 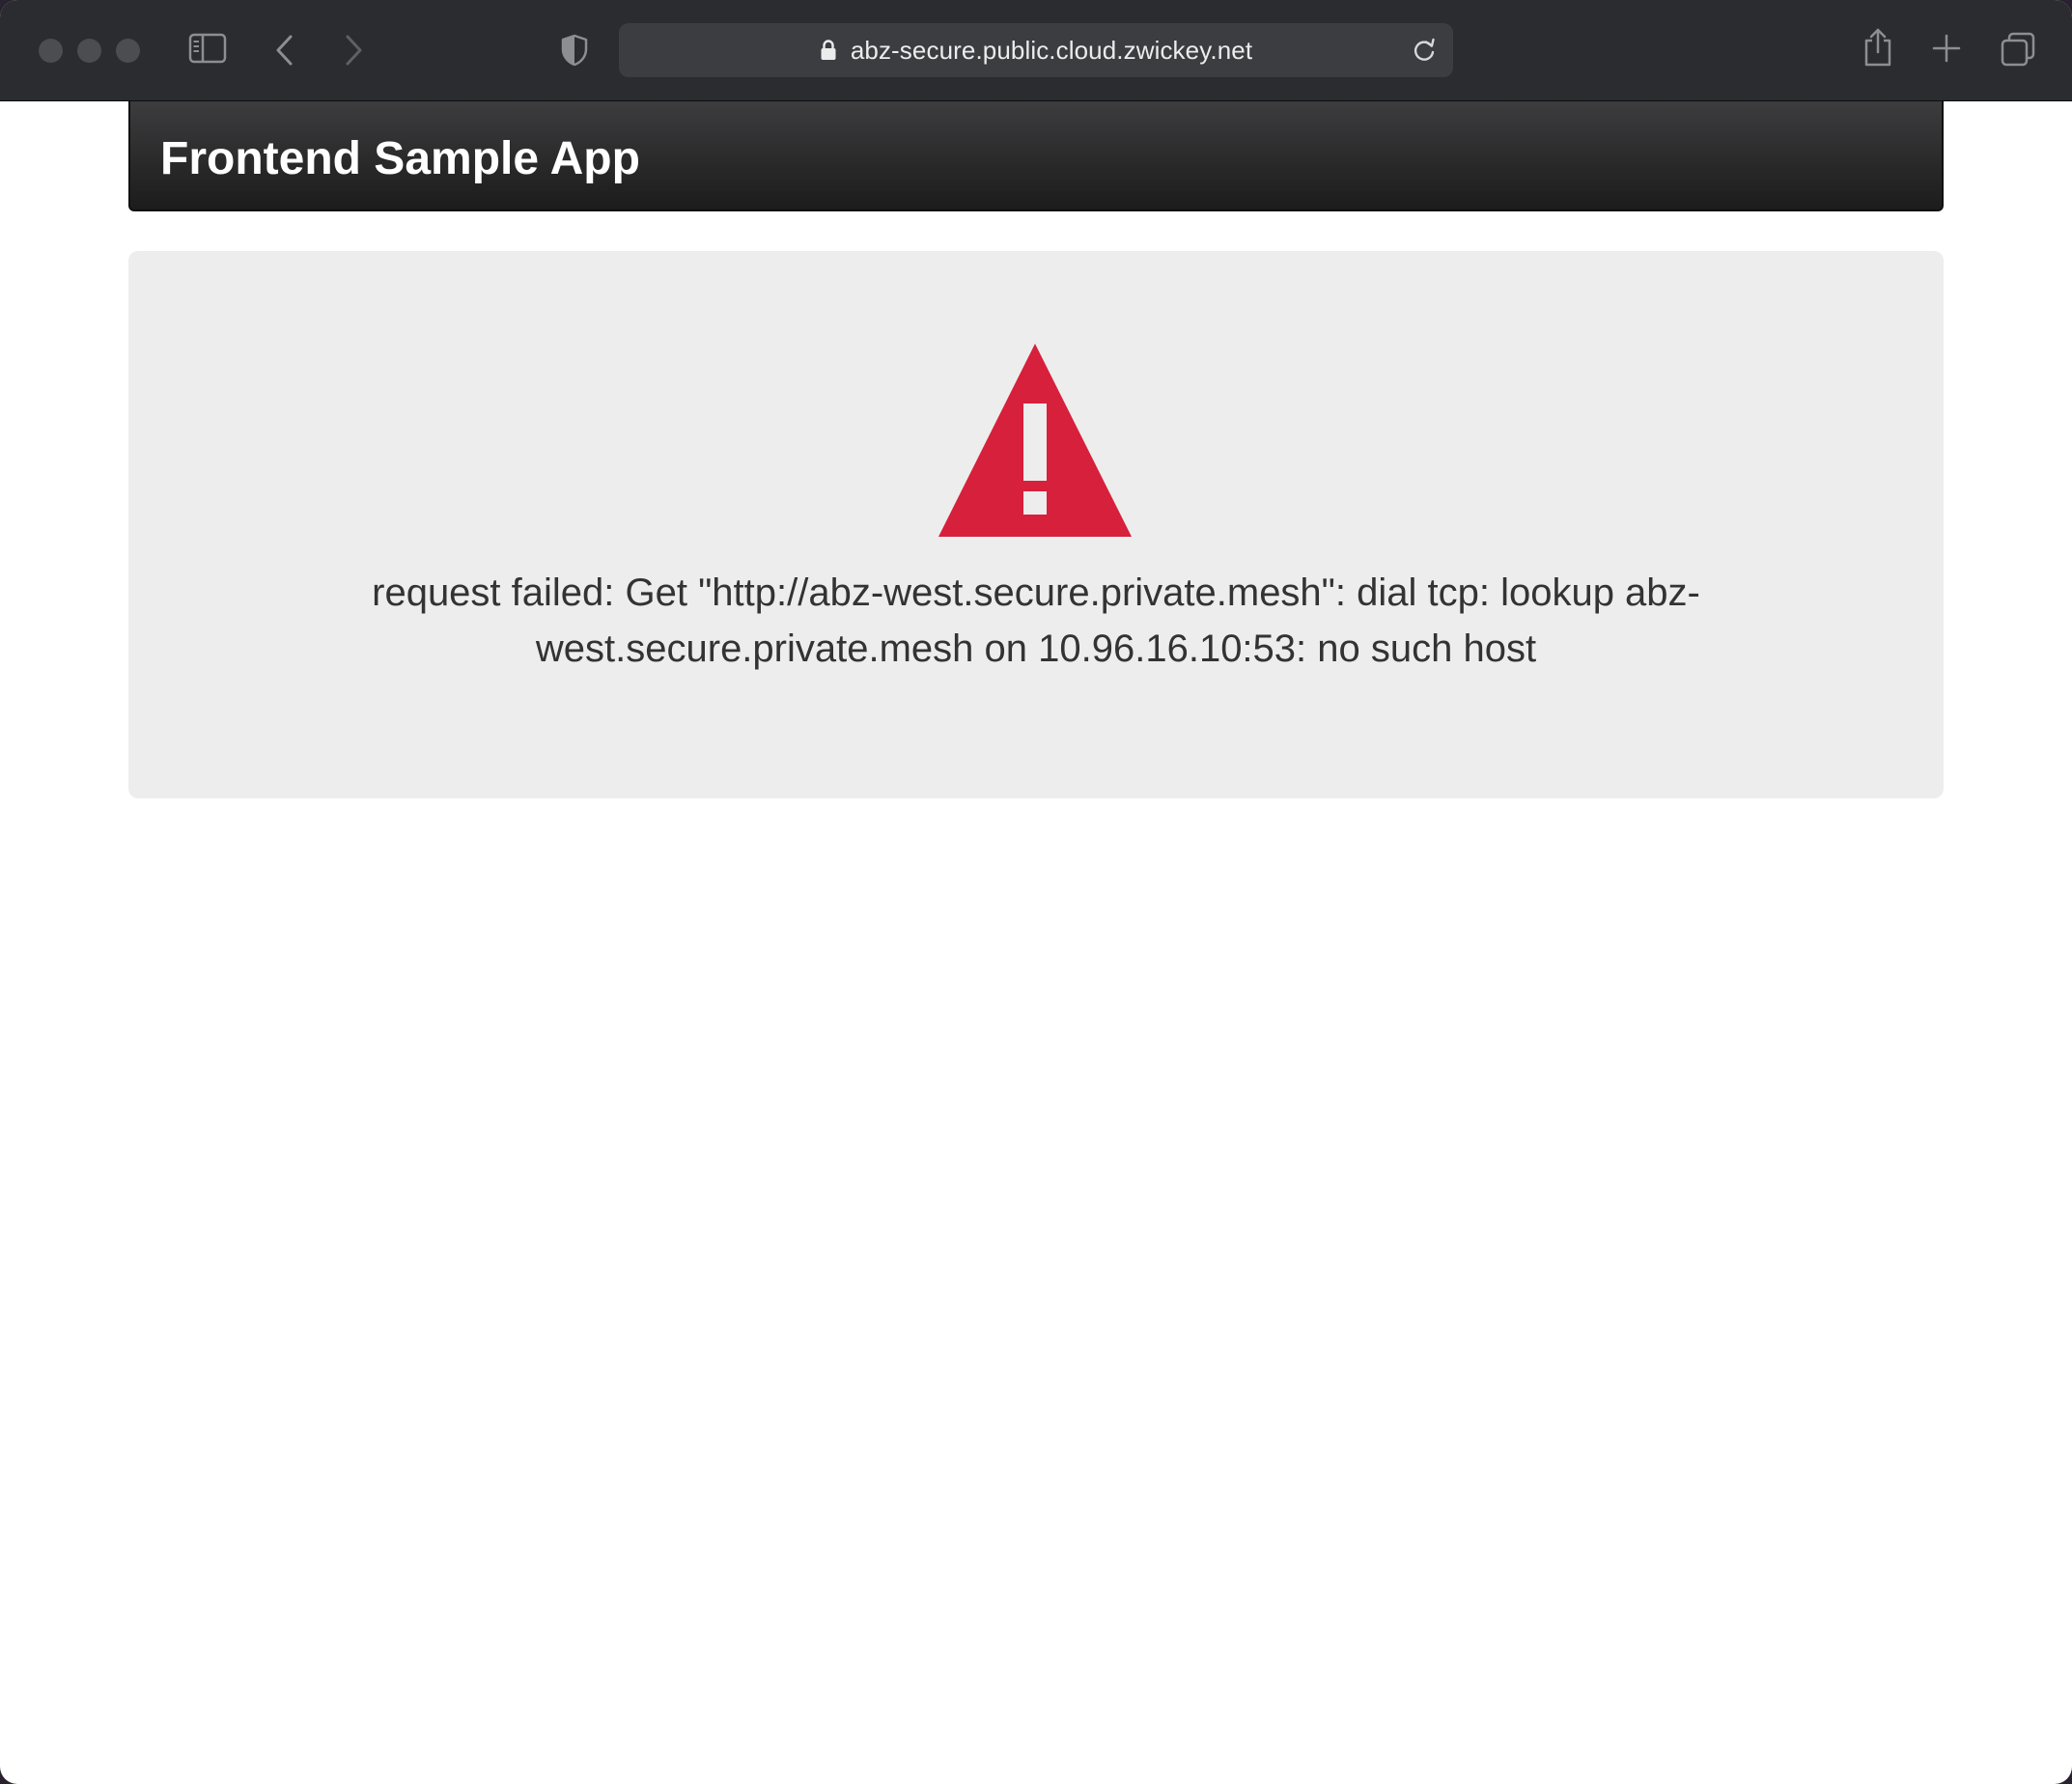 I want to click on tabs-overview-button, so click(x=2018, y=49).